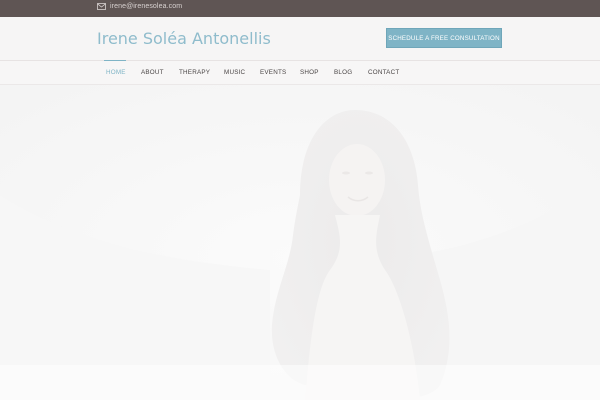 This screenshot has height=400, width=600. What do you see at coordinates (146, 6) in the screenshot?
I see `email-address: irene@irenesolea.com` at bounding box center [146, 6].